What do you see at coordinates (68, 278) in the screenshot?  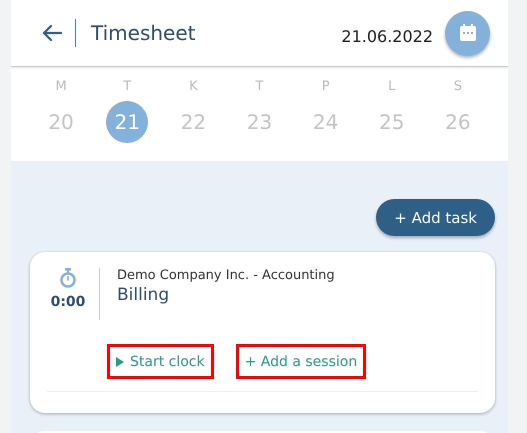 I see `stopwatch-icon` at bounding box center [68, 278].